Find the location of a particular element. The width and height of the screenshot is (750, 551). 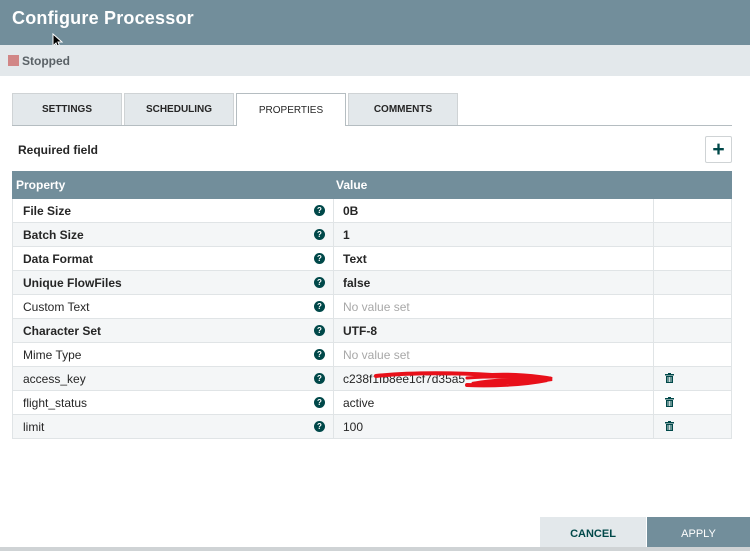

property-value: 100 is located at coordinates (353, 427).